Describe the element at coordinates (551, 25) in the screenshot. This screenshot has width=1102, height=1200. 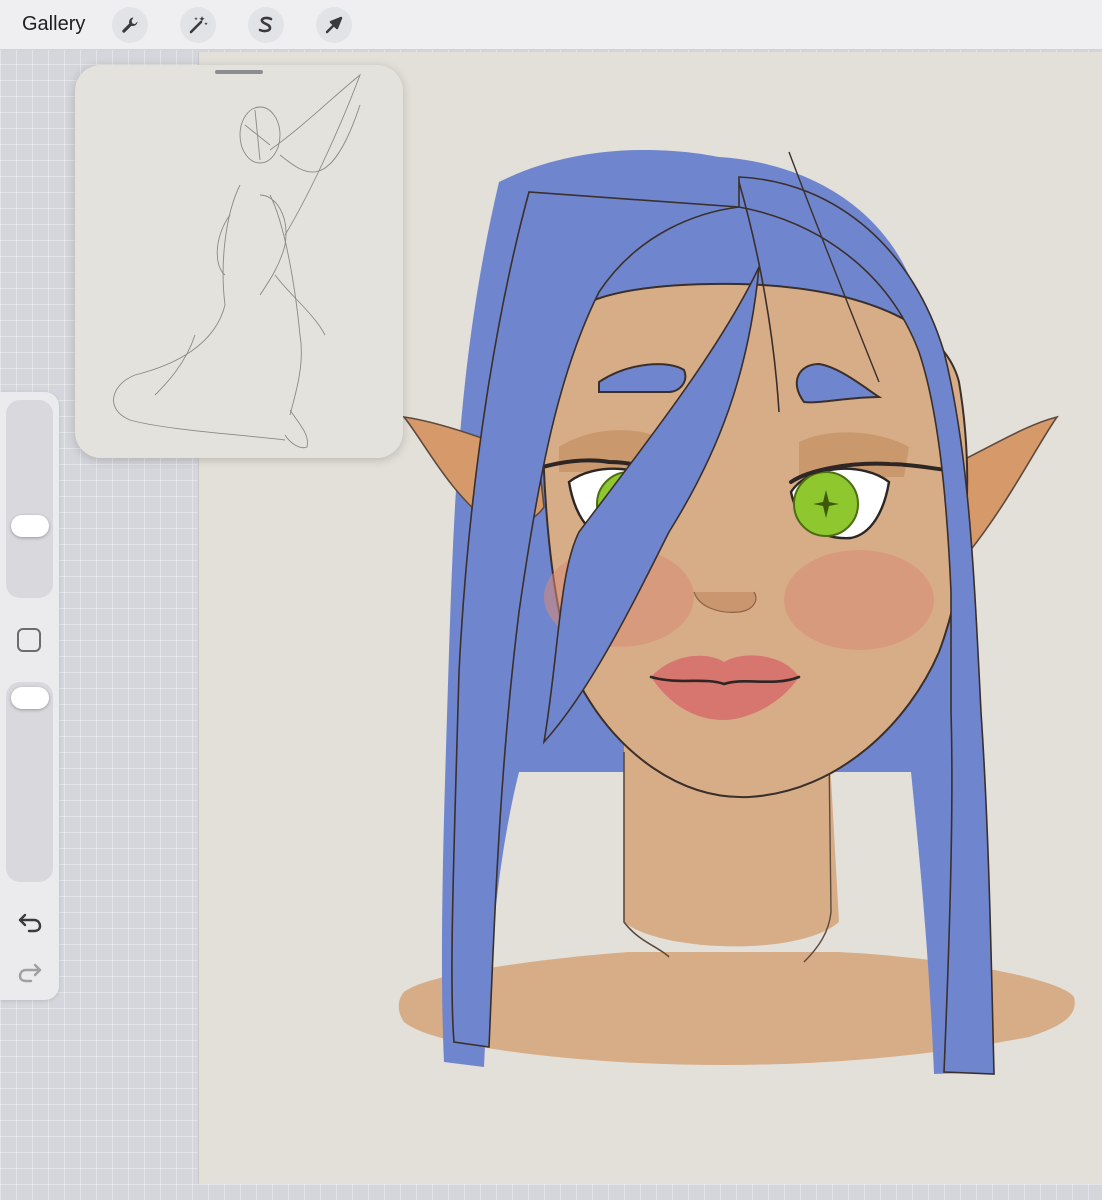
I see `top-toolbar: Gallery` at that location.